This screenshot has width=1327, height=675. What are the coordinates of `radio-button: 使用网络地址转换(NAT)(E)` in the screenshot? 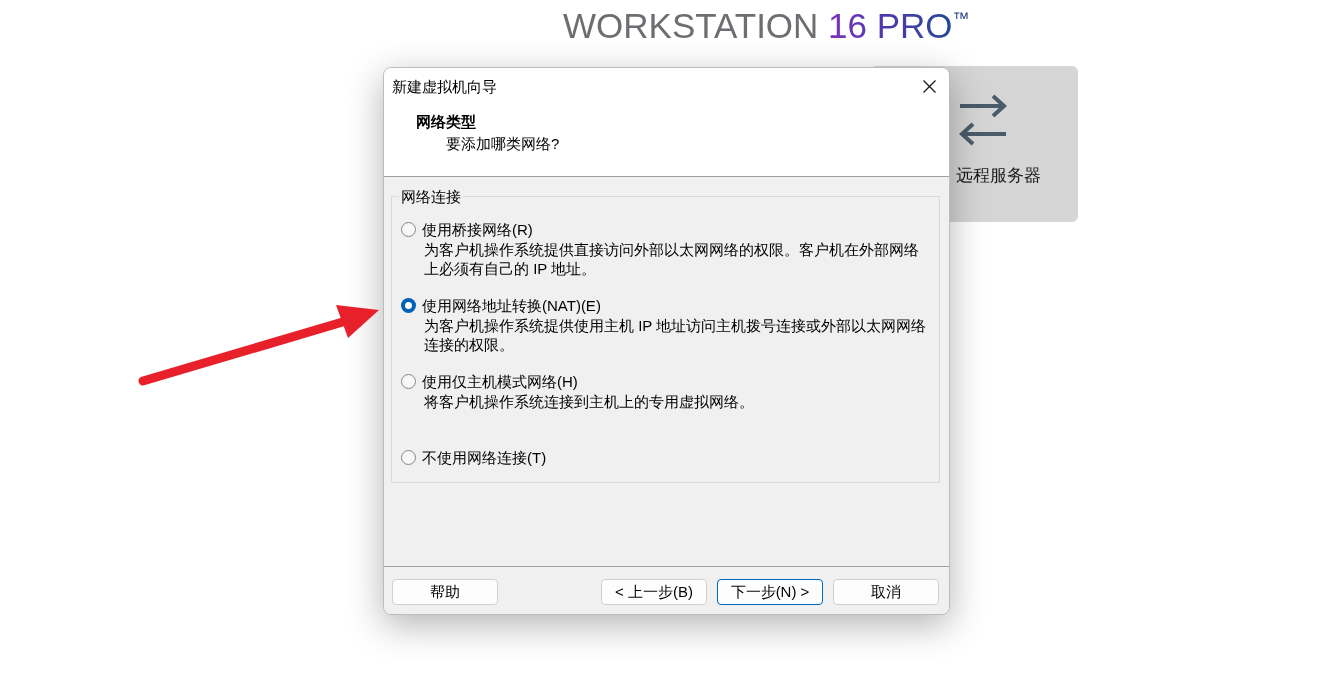 It's located at (501, 305).